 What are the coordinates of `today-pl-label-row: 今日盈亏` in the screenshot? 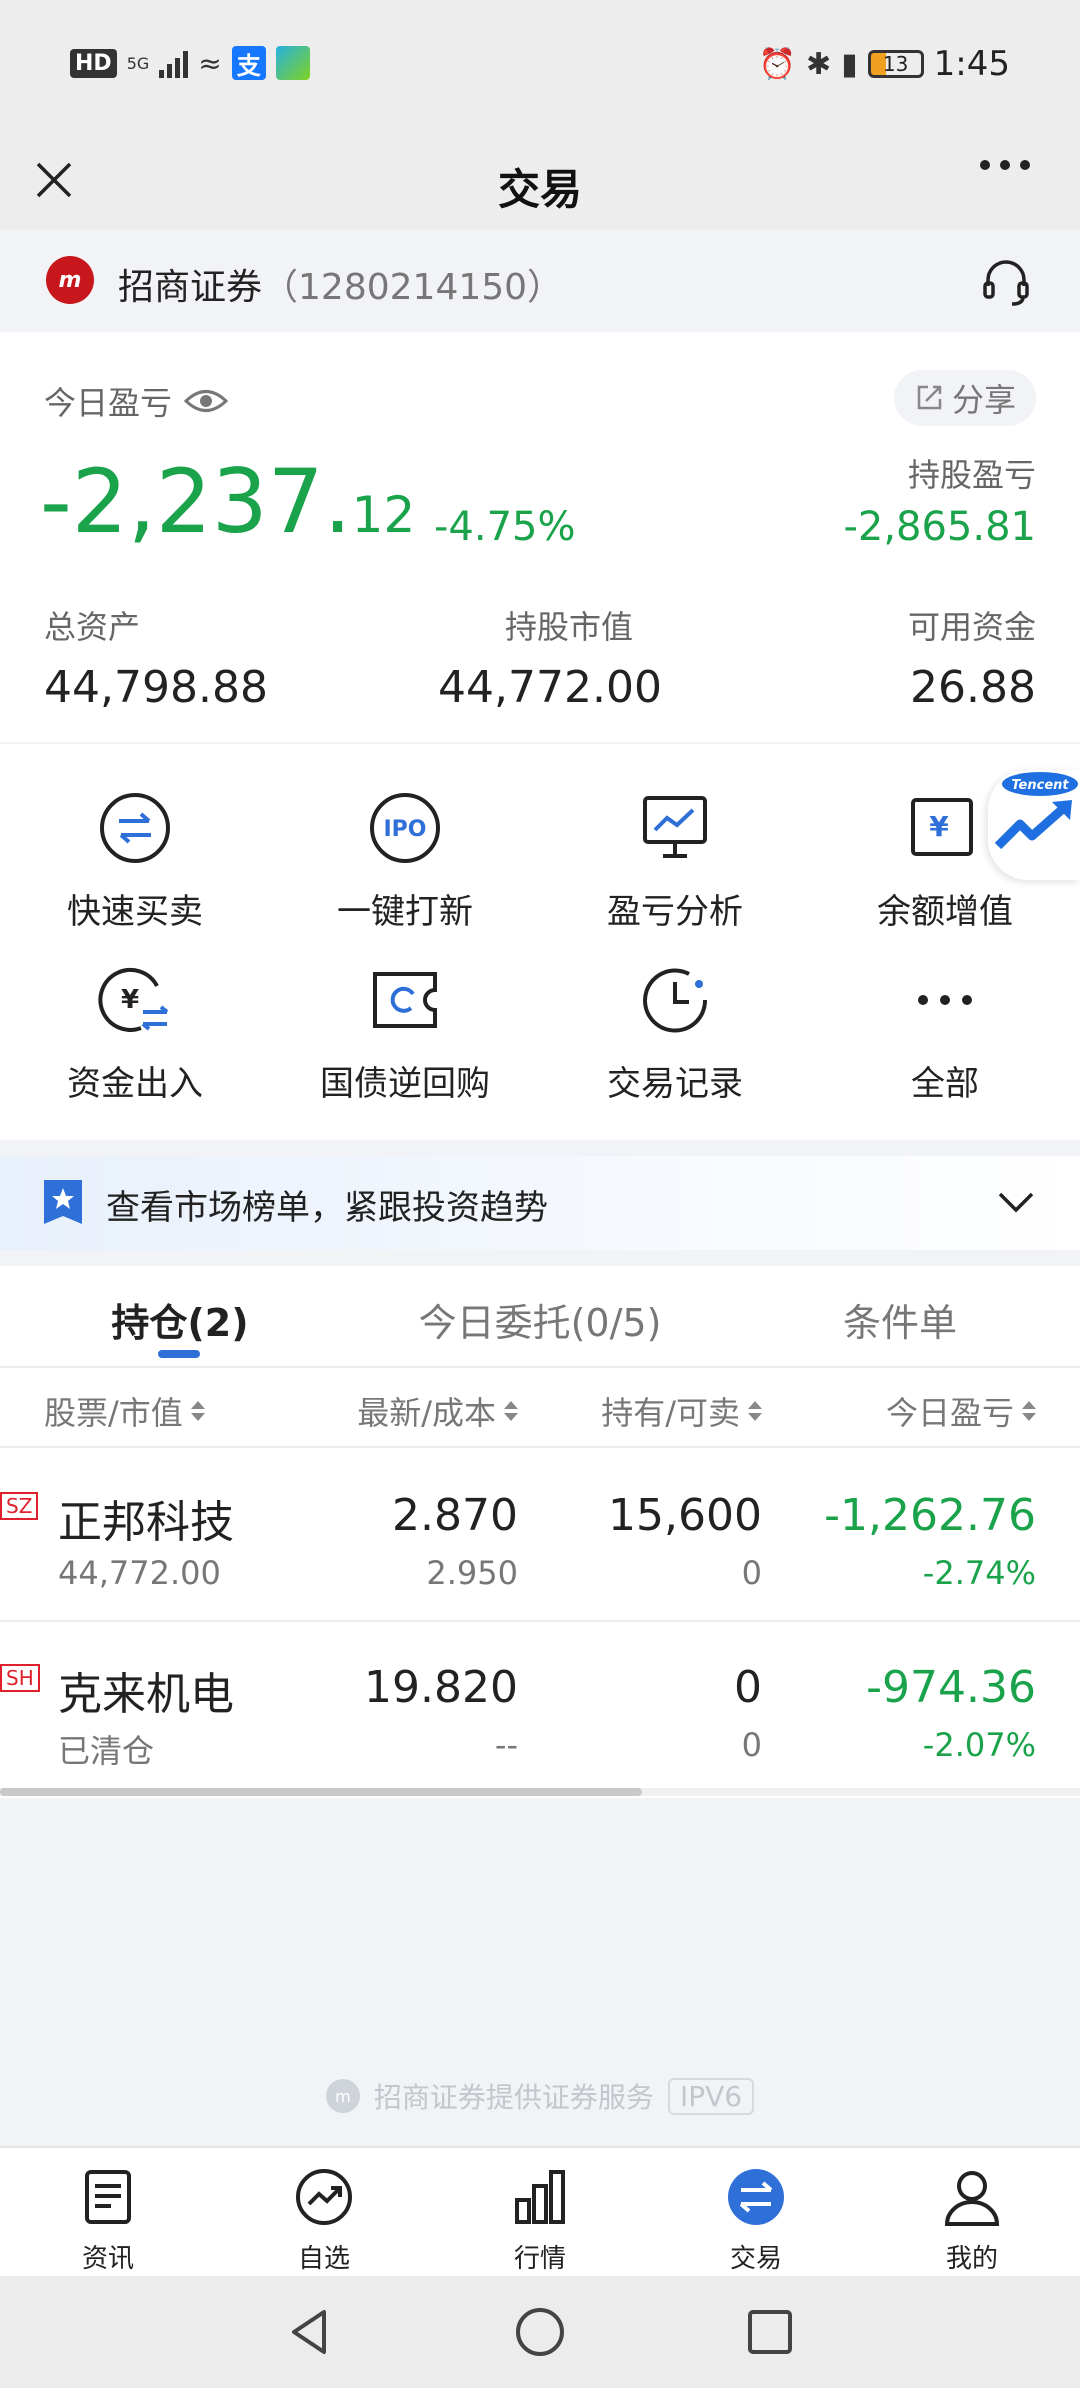 It's located at (136, 401).